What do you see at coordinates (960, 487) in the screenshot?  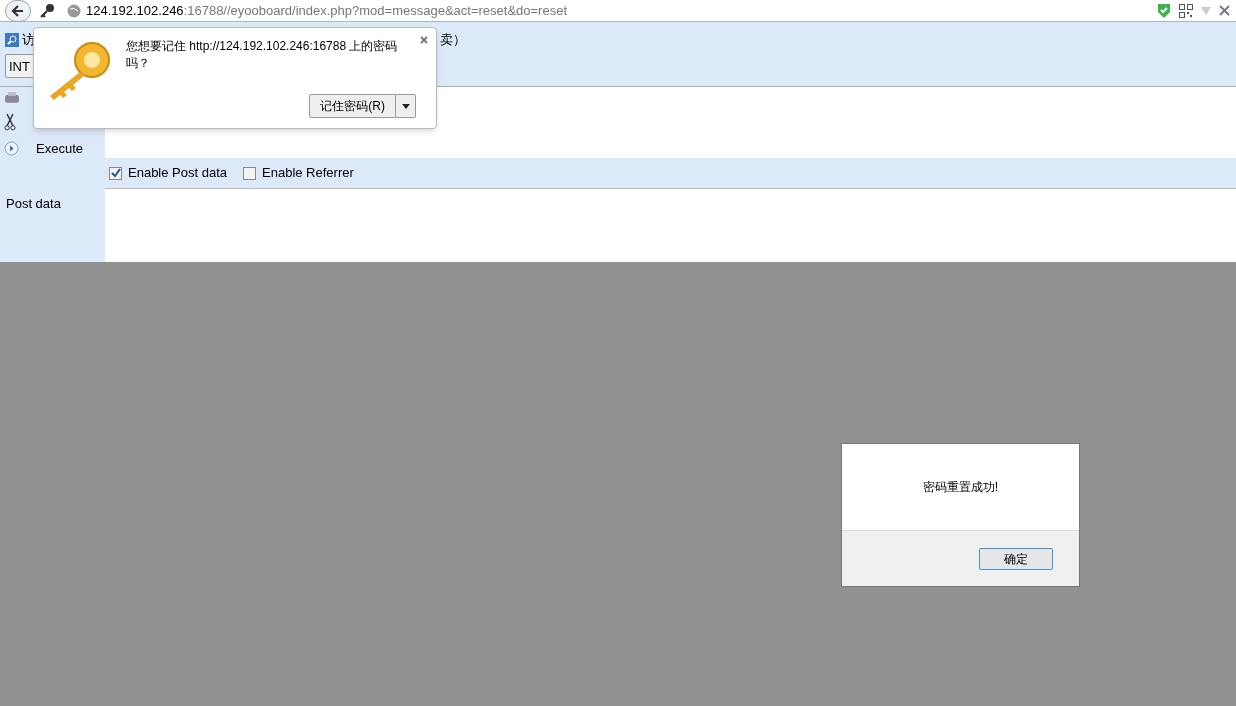 I see `alert-message: 密码重置成功!` at bounding box center [960, 487].